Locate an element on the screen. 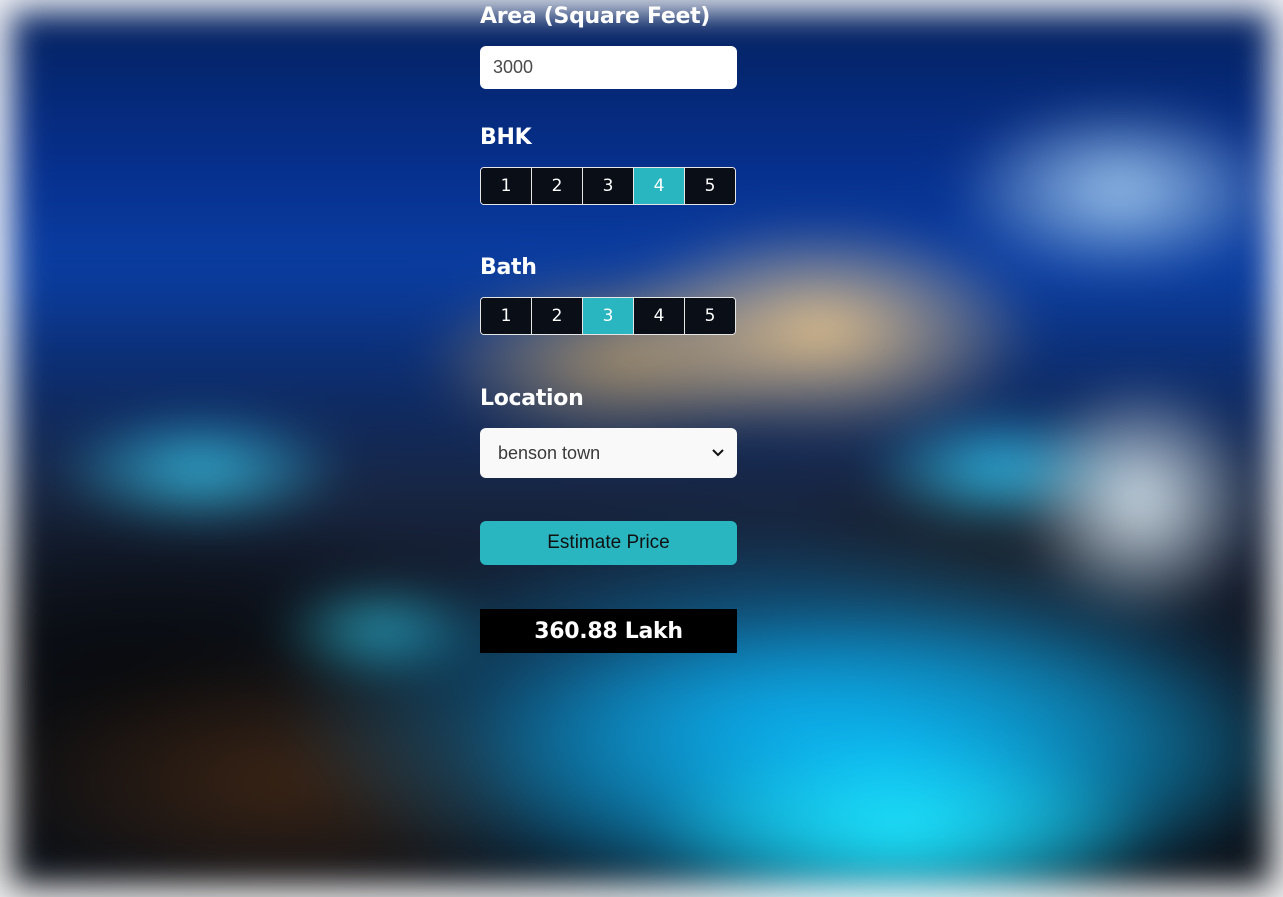 The width and height of the screenshot is (1283, 897). area-input is located at coordinates (608, 67).